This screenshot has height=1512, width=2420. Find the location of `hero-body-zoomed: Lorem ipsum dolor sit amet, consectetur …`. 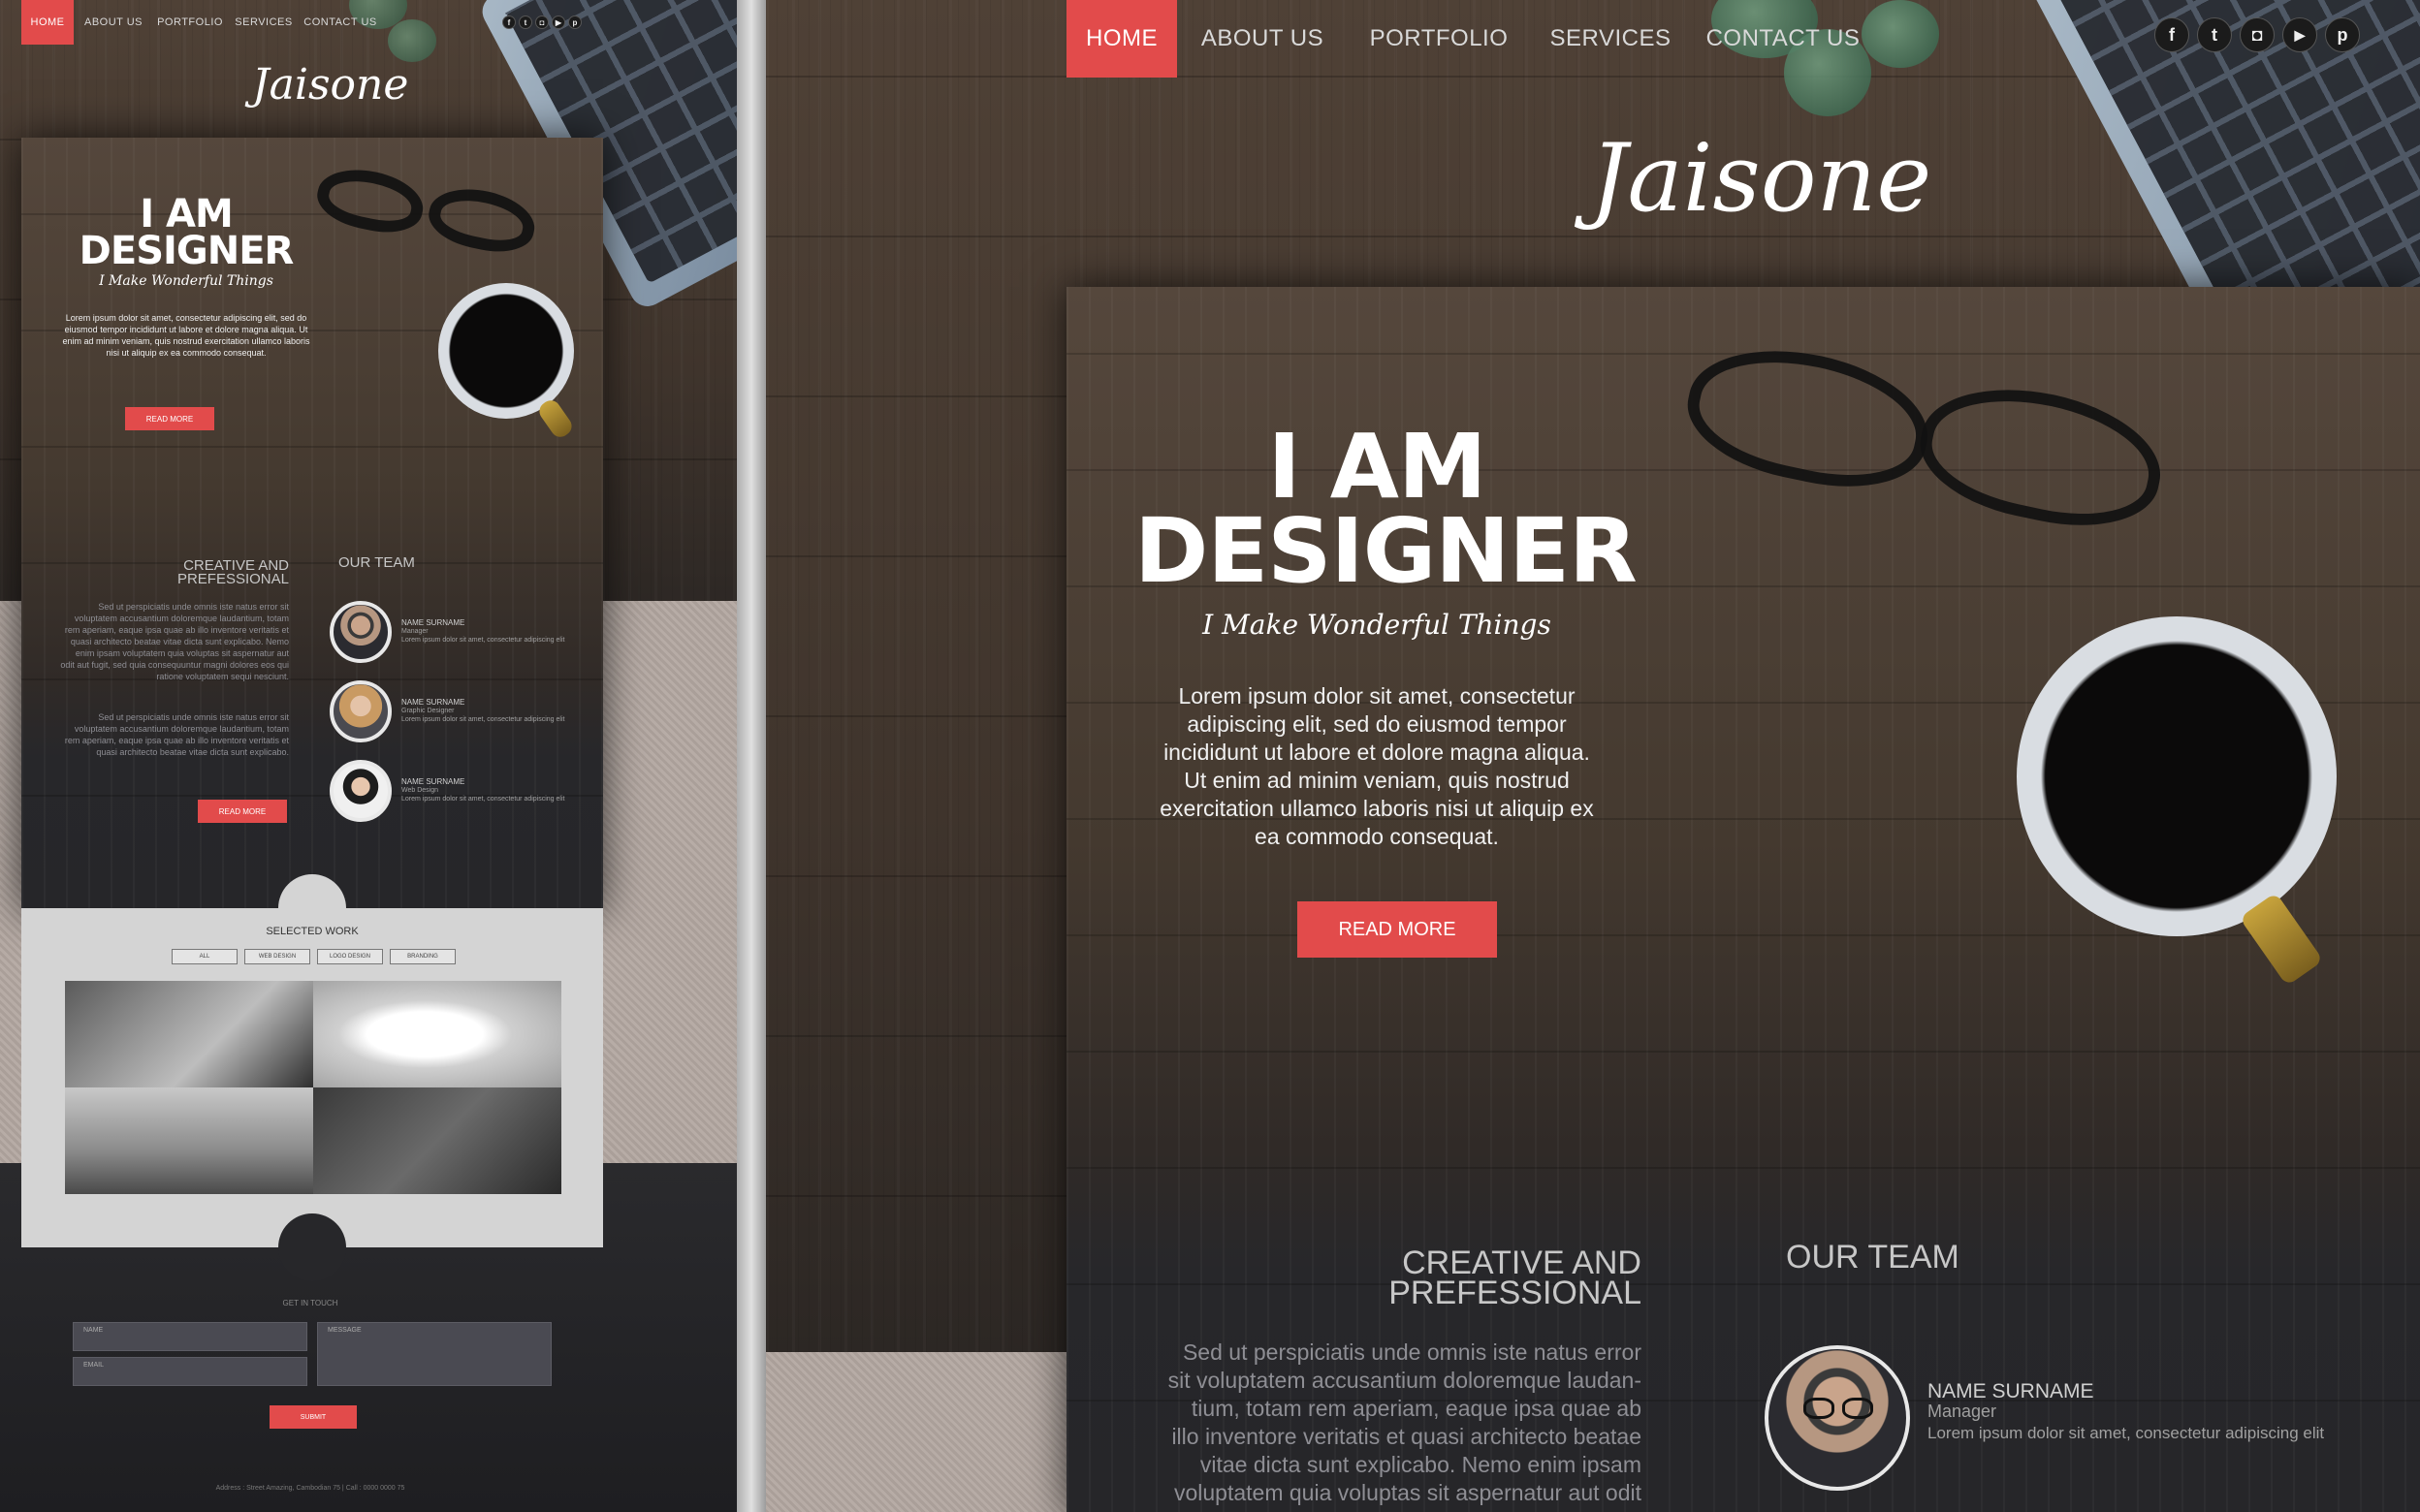

hero-body-zoomed: Lorem ipsum dolor sit amet, consectetur … is located at coordinates (1377, 766).